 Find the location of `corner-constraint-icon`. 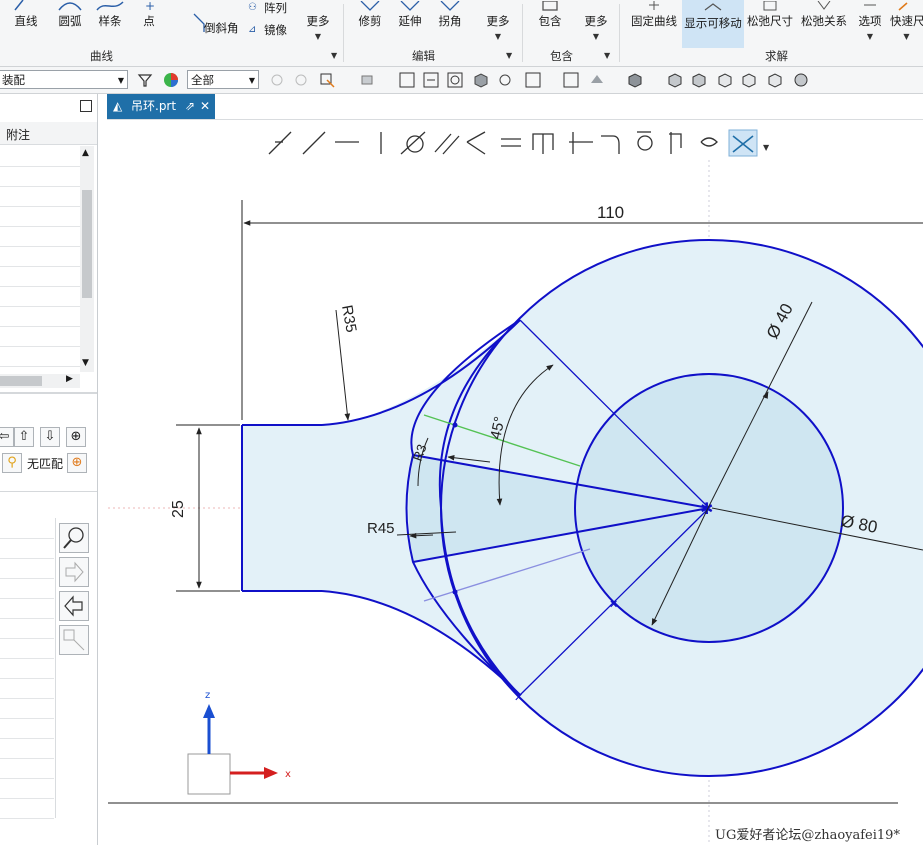

corner-constraint-icon is located at coordinates (610, 144).